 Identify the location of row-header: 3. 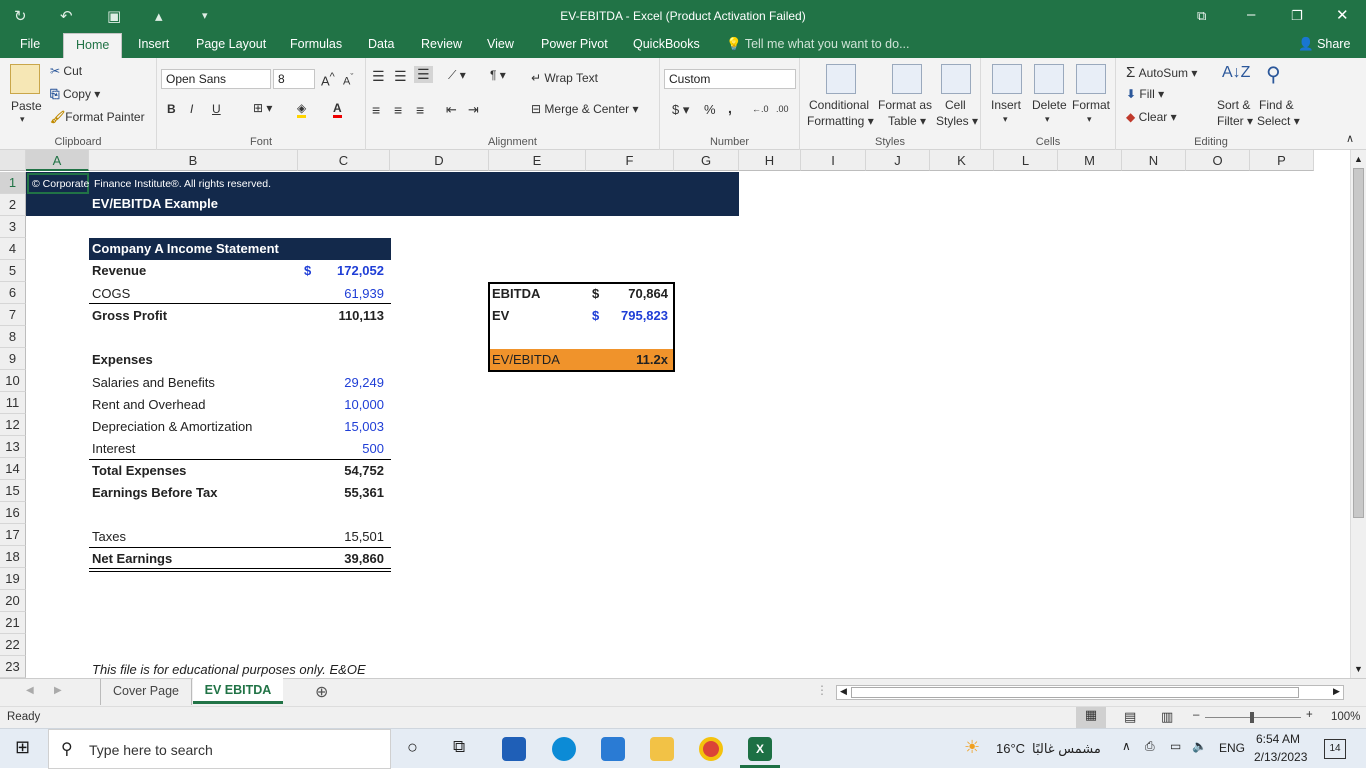
(13, 227).